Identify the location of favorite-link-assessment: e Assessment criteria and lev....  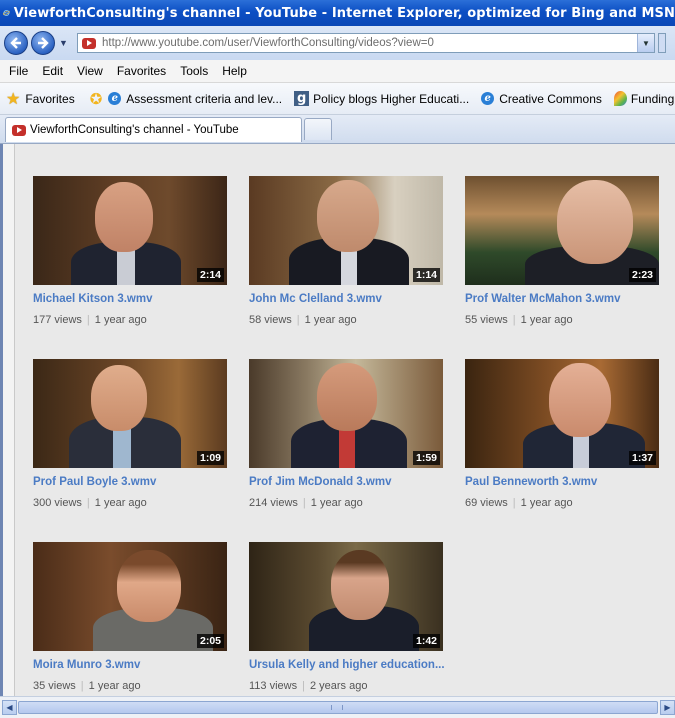
(195, 99).